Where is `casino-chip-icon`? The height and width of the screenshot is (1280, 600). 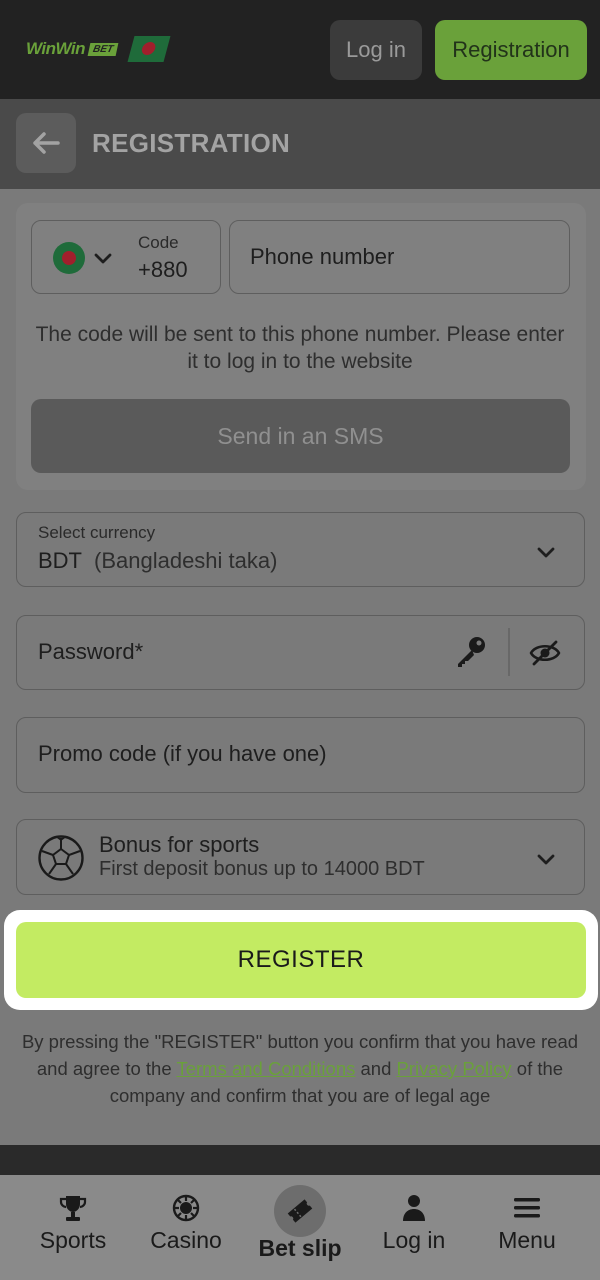
casino-chip-icon is located at coordinates (186, 1208).